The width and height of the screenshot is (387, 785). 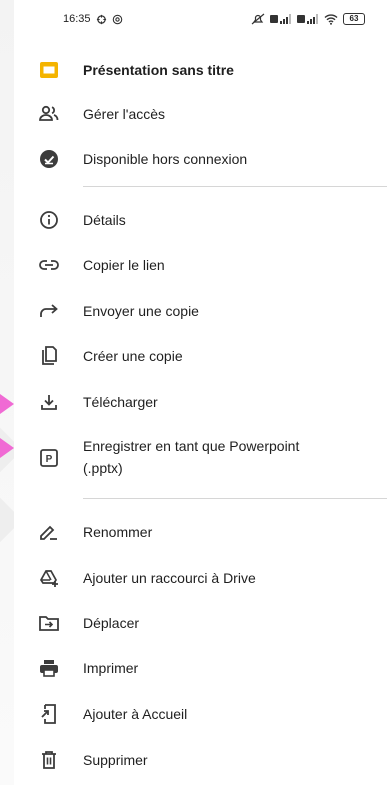 What do you see at coordinates (258, 19) in the screenshot?
I see `muted-icon` at bounding box center [258, 19].